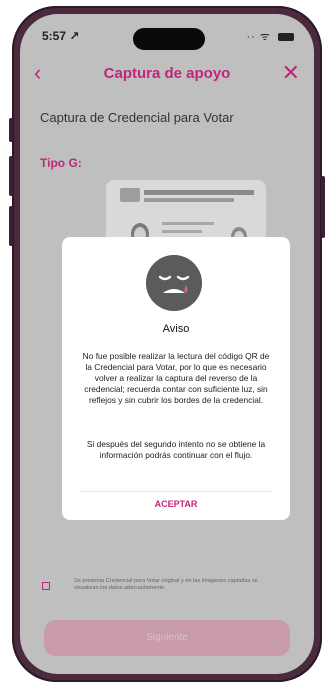 The width and height of the screenshot is (335, 687). What do you see at coordinates (61, 163) in the screenshot?
I see `tipo-label: Tipo G:` at bounding box center [61, 163].